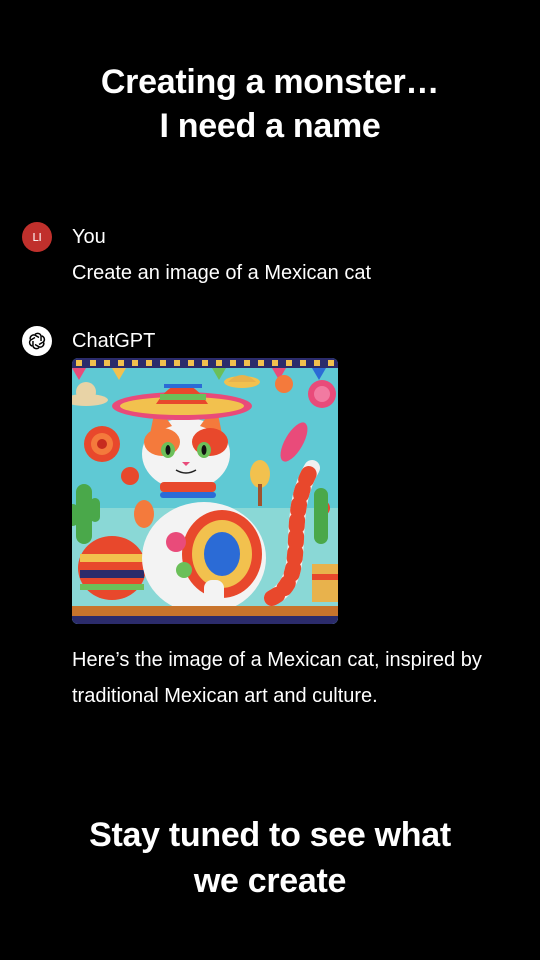  Describe the element at coordinates (64, 237) in the screenshot. I see `user-message-header: LI You` at that location.